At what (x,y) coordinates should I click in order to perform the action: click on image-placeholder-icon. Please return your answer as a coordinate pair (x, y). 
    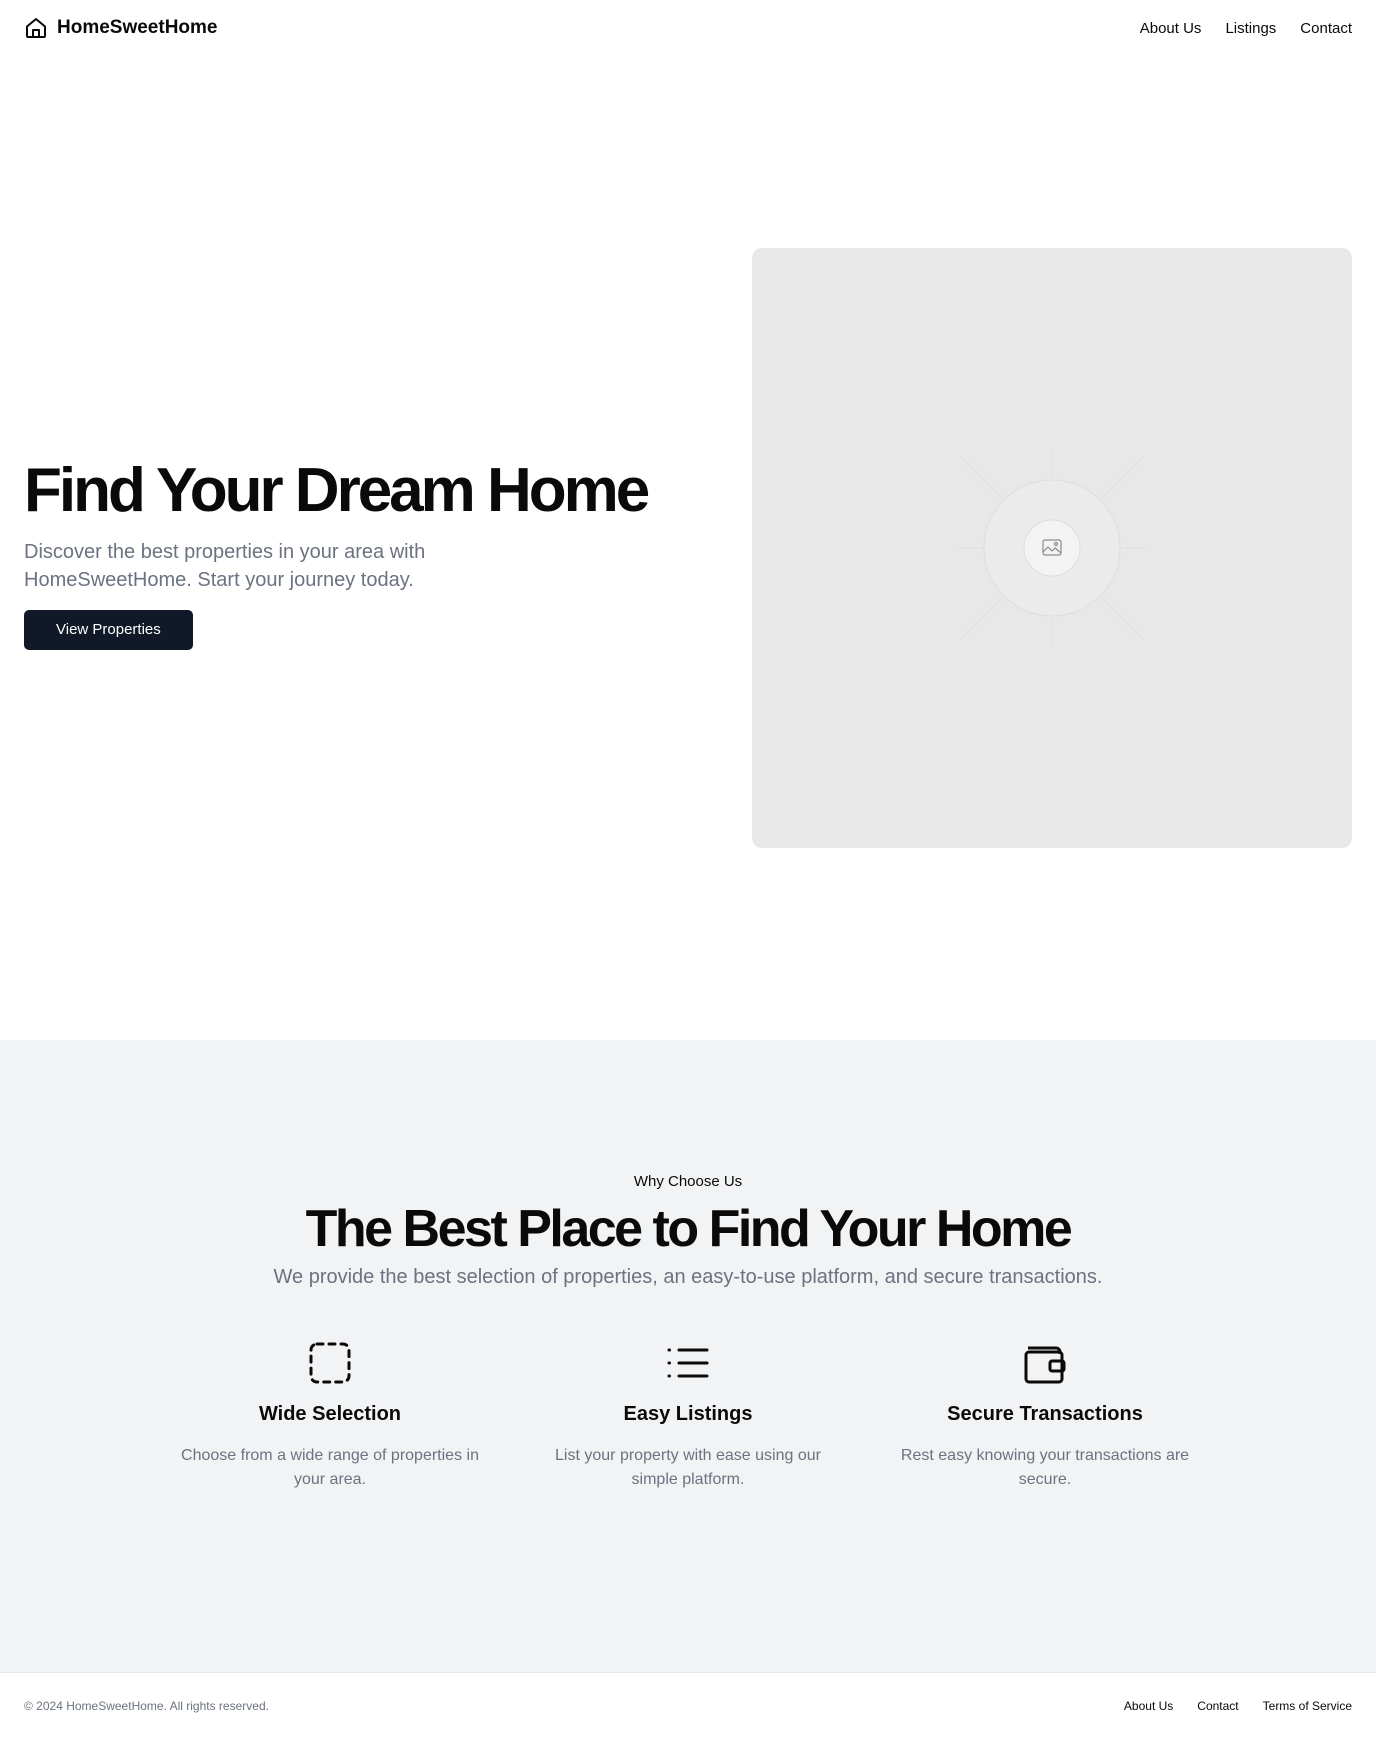
    Looking at the image, I should click on (1052, 548).